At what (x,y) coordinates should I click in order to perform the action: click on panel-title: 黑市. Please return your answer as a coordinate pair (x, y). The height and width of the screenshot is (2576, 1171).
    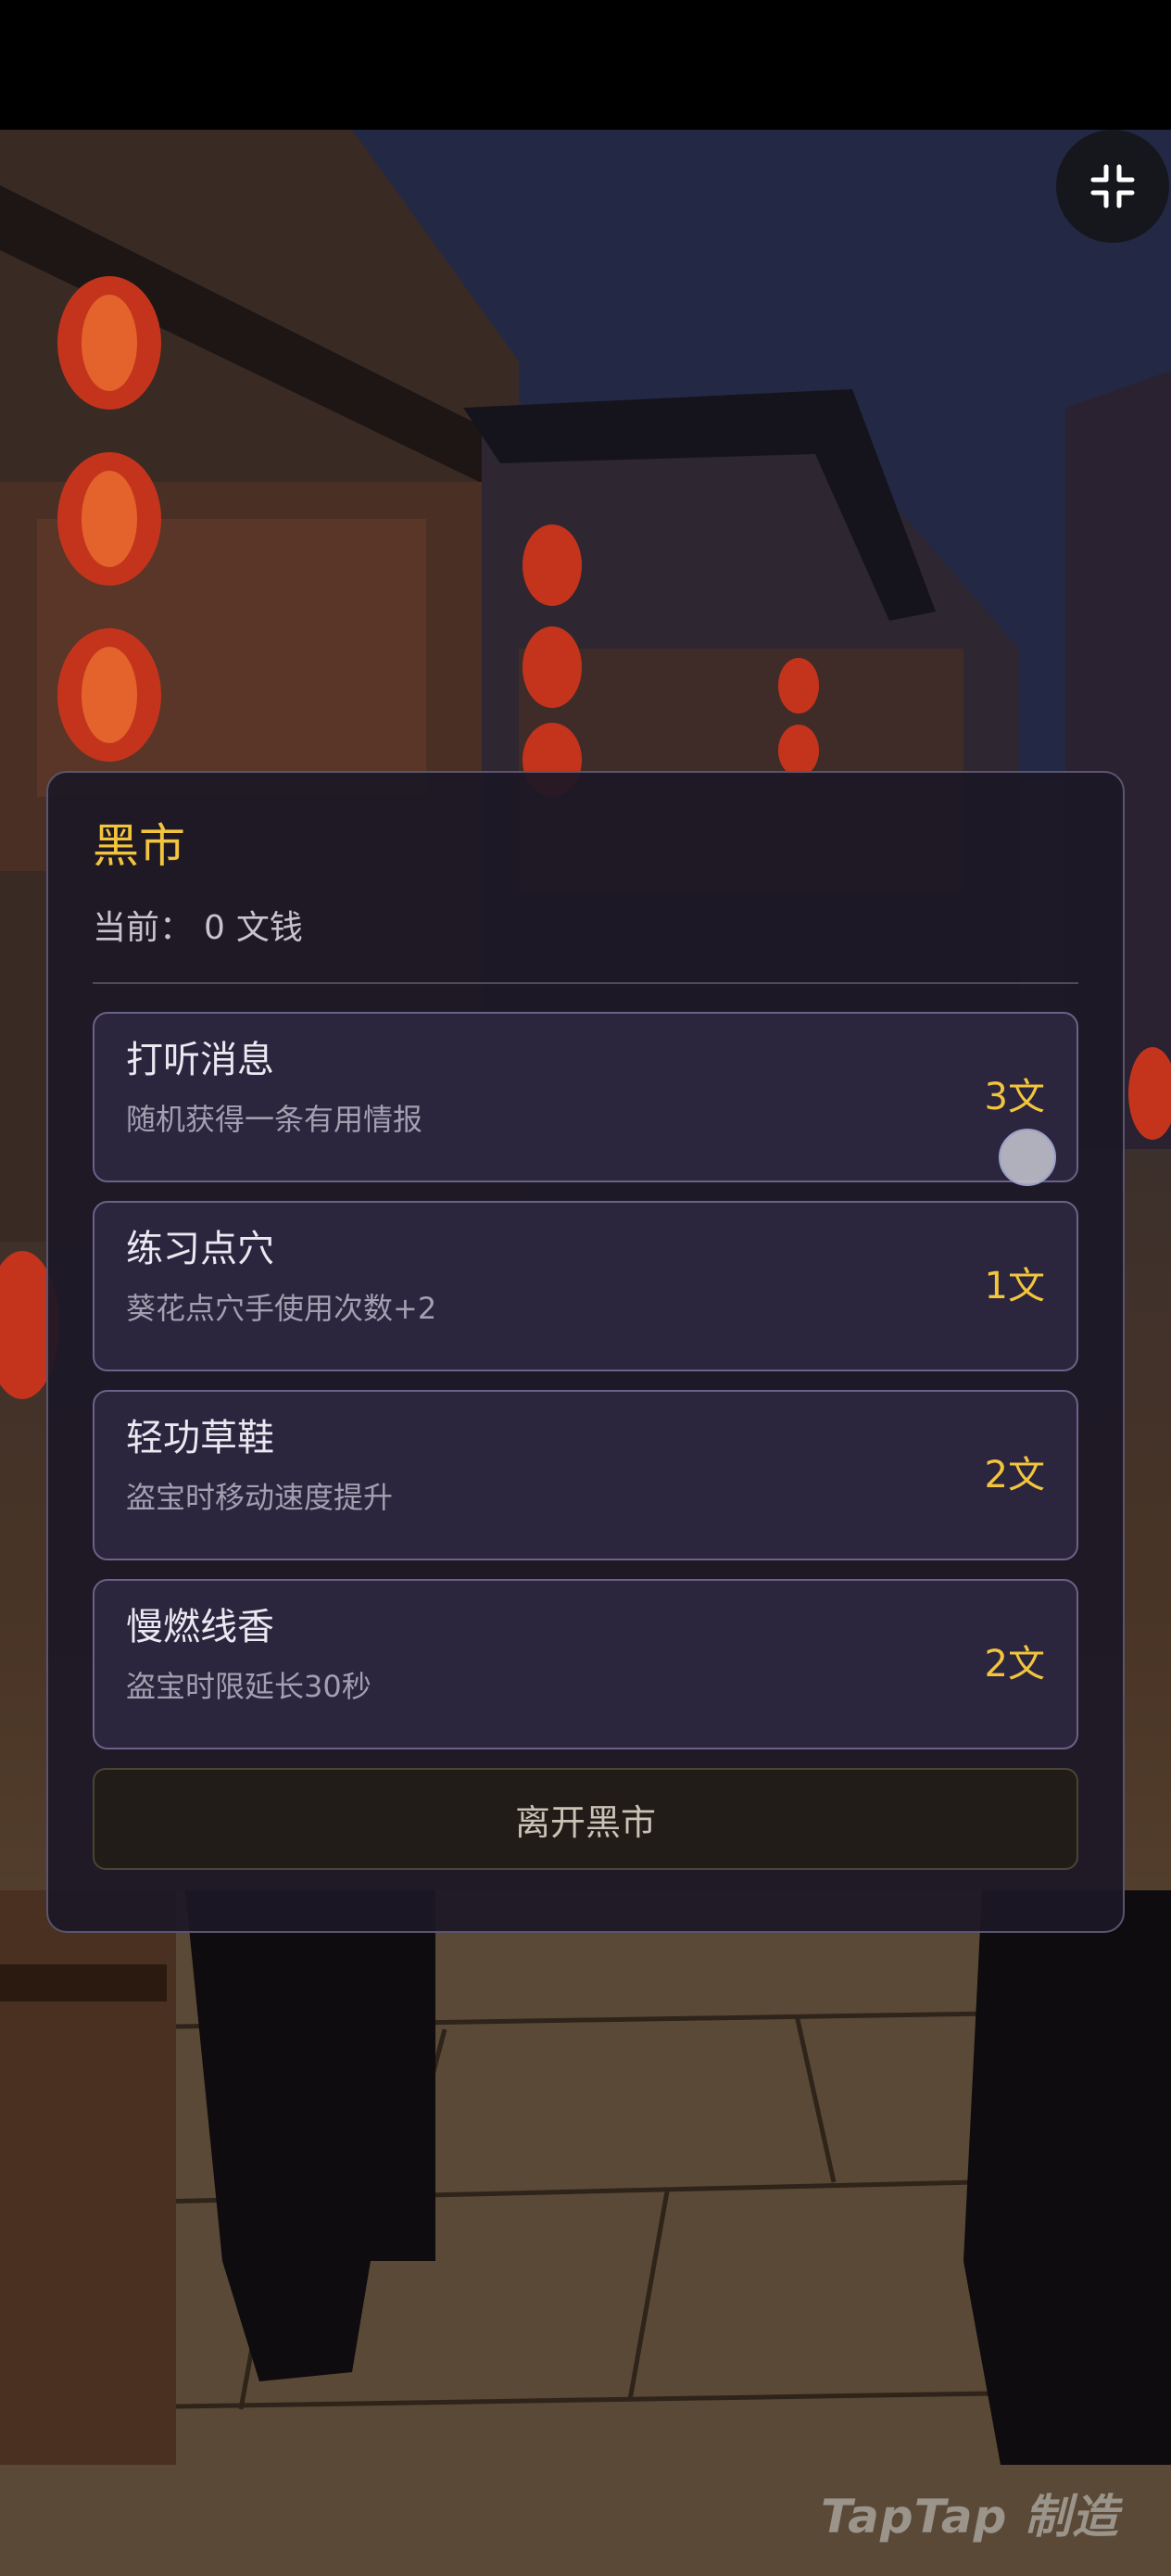
    Looking at the image, I should click on (139, 846).